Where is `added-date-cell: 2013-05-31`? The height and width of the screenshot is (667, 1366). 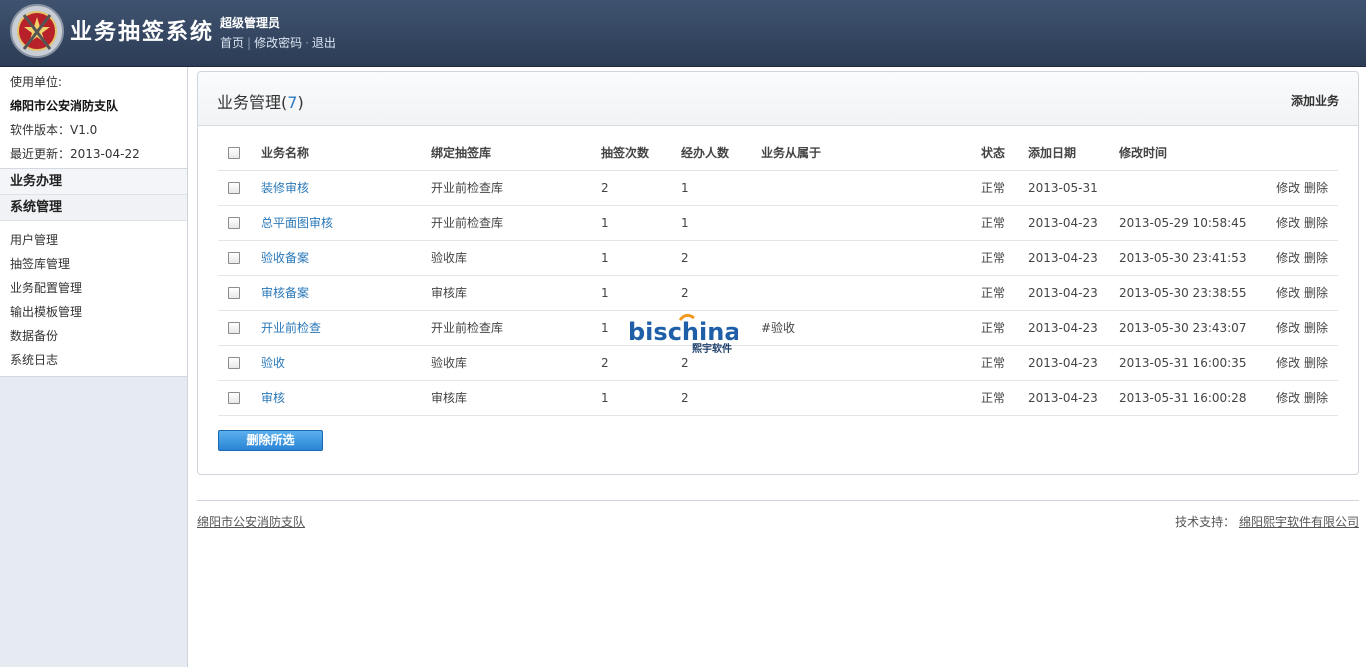
added-date-cell: 2013-05-31 is located at coordinates (1073, 188).